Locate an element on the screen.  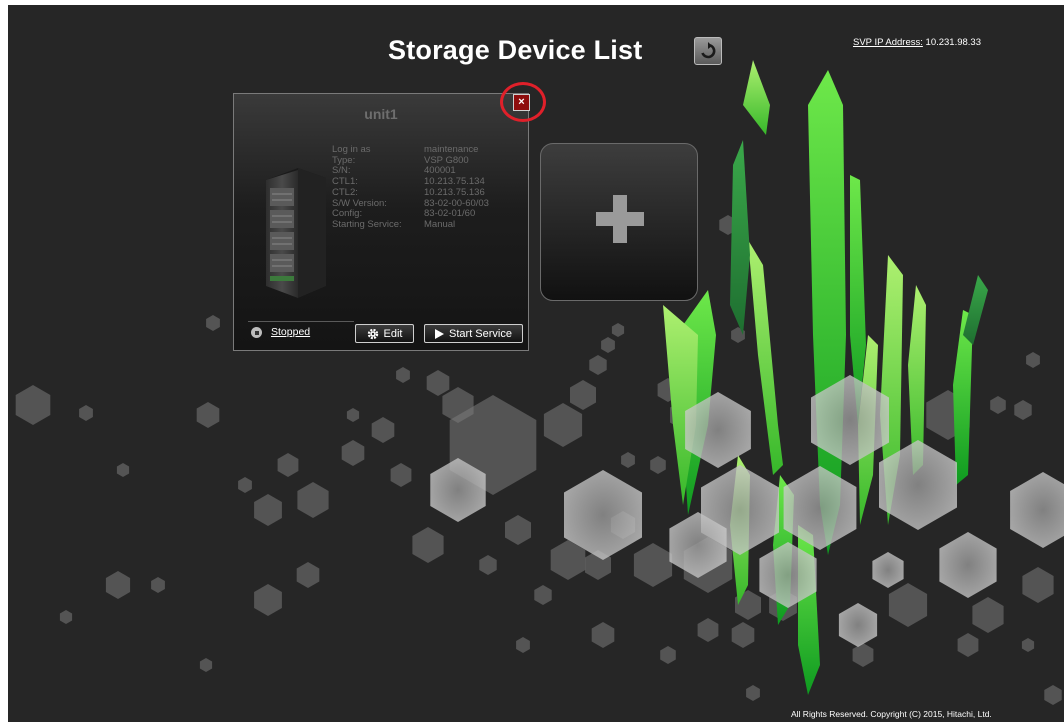
svp-ip-address-link: SVP IP Address: is located at coordinates (888, 42).